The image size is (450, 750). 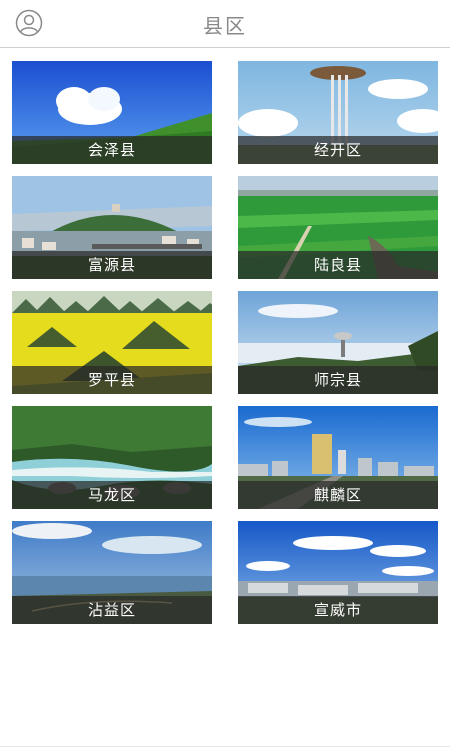 What do you see at coordinates (111, 150) in the screenshot?
I see `region-name: 会泽县` at bounding box center [111, 150].